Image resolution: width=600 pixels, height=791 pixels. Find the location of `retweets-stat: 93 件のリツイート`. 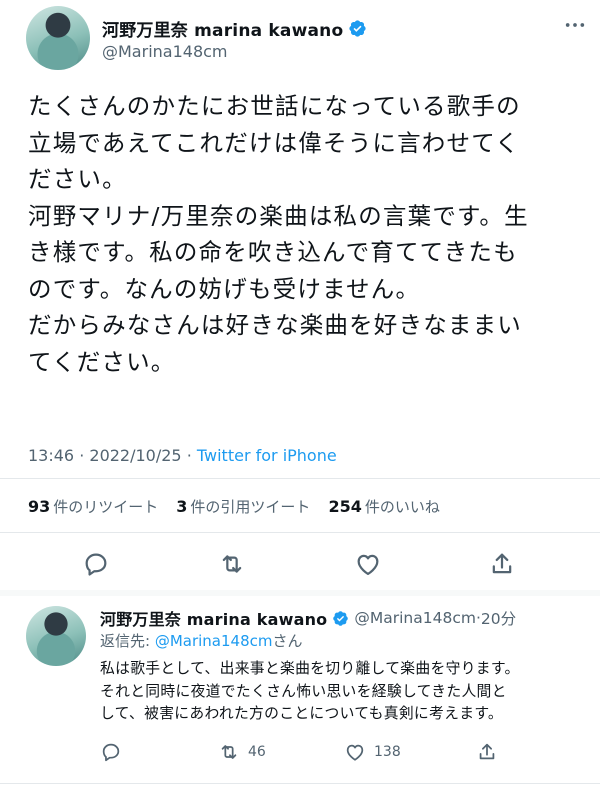

retweets-stat: 93 件のリツイート is located at coordinates (93, 506).